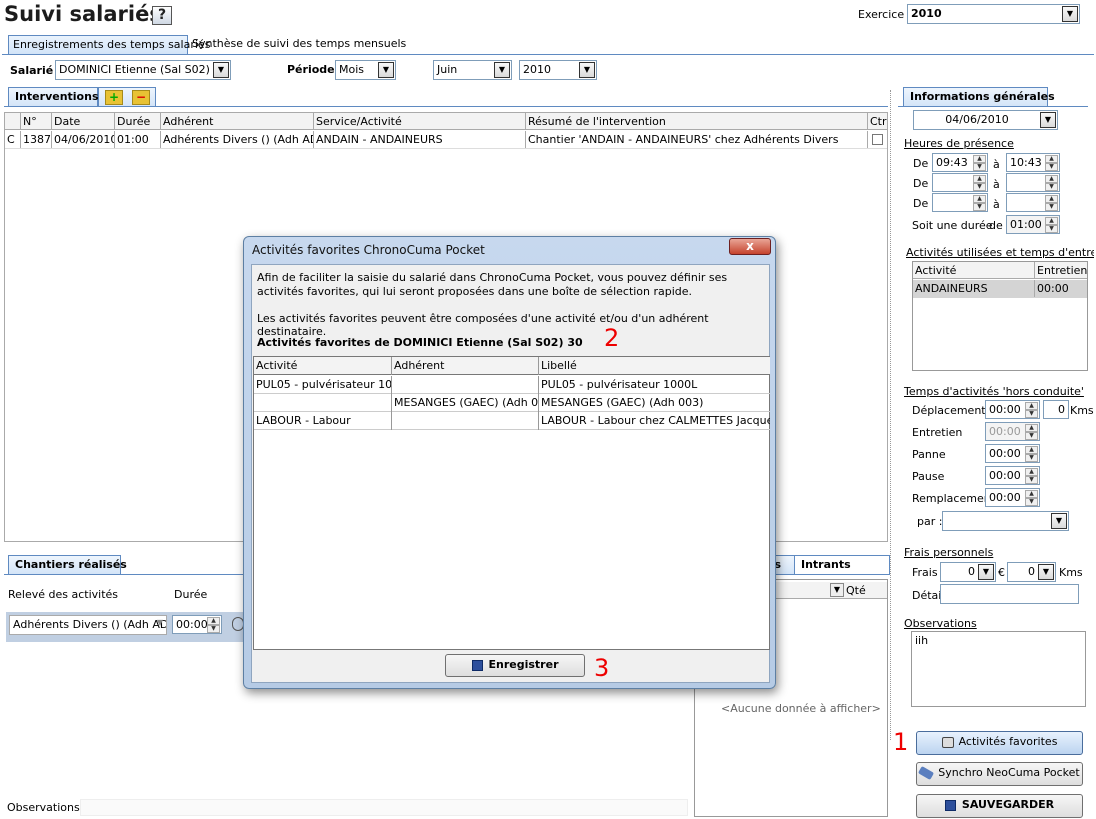 Image resolution: width=1096 pixels, height=819 pixels. I want to click on chantiers-tab: Chantiers réalisés, so click(67, 564).